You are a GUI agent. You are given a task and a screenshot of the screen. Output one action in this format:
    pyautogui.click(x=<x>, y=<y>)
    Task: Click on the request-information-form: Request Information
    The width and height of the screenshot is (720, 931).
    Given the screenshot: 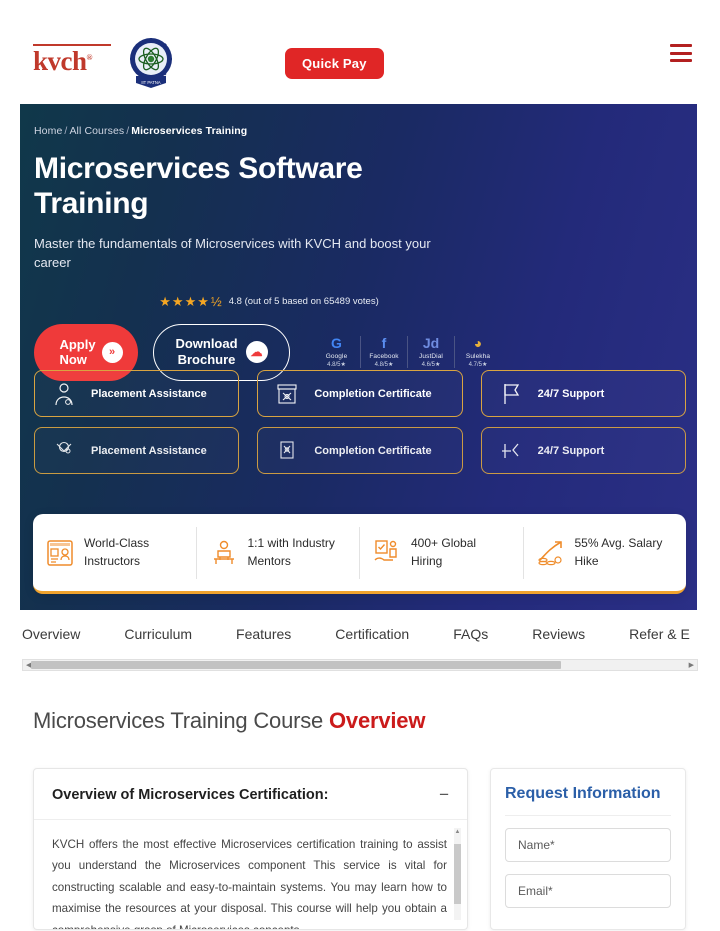 What is the action you would take?
    pyautogui.click(x=588, y=849)
    